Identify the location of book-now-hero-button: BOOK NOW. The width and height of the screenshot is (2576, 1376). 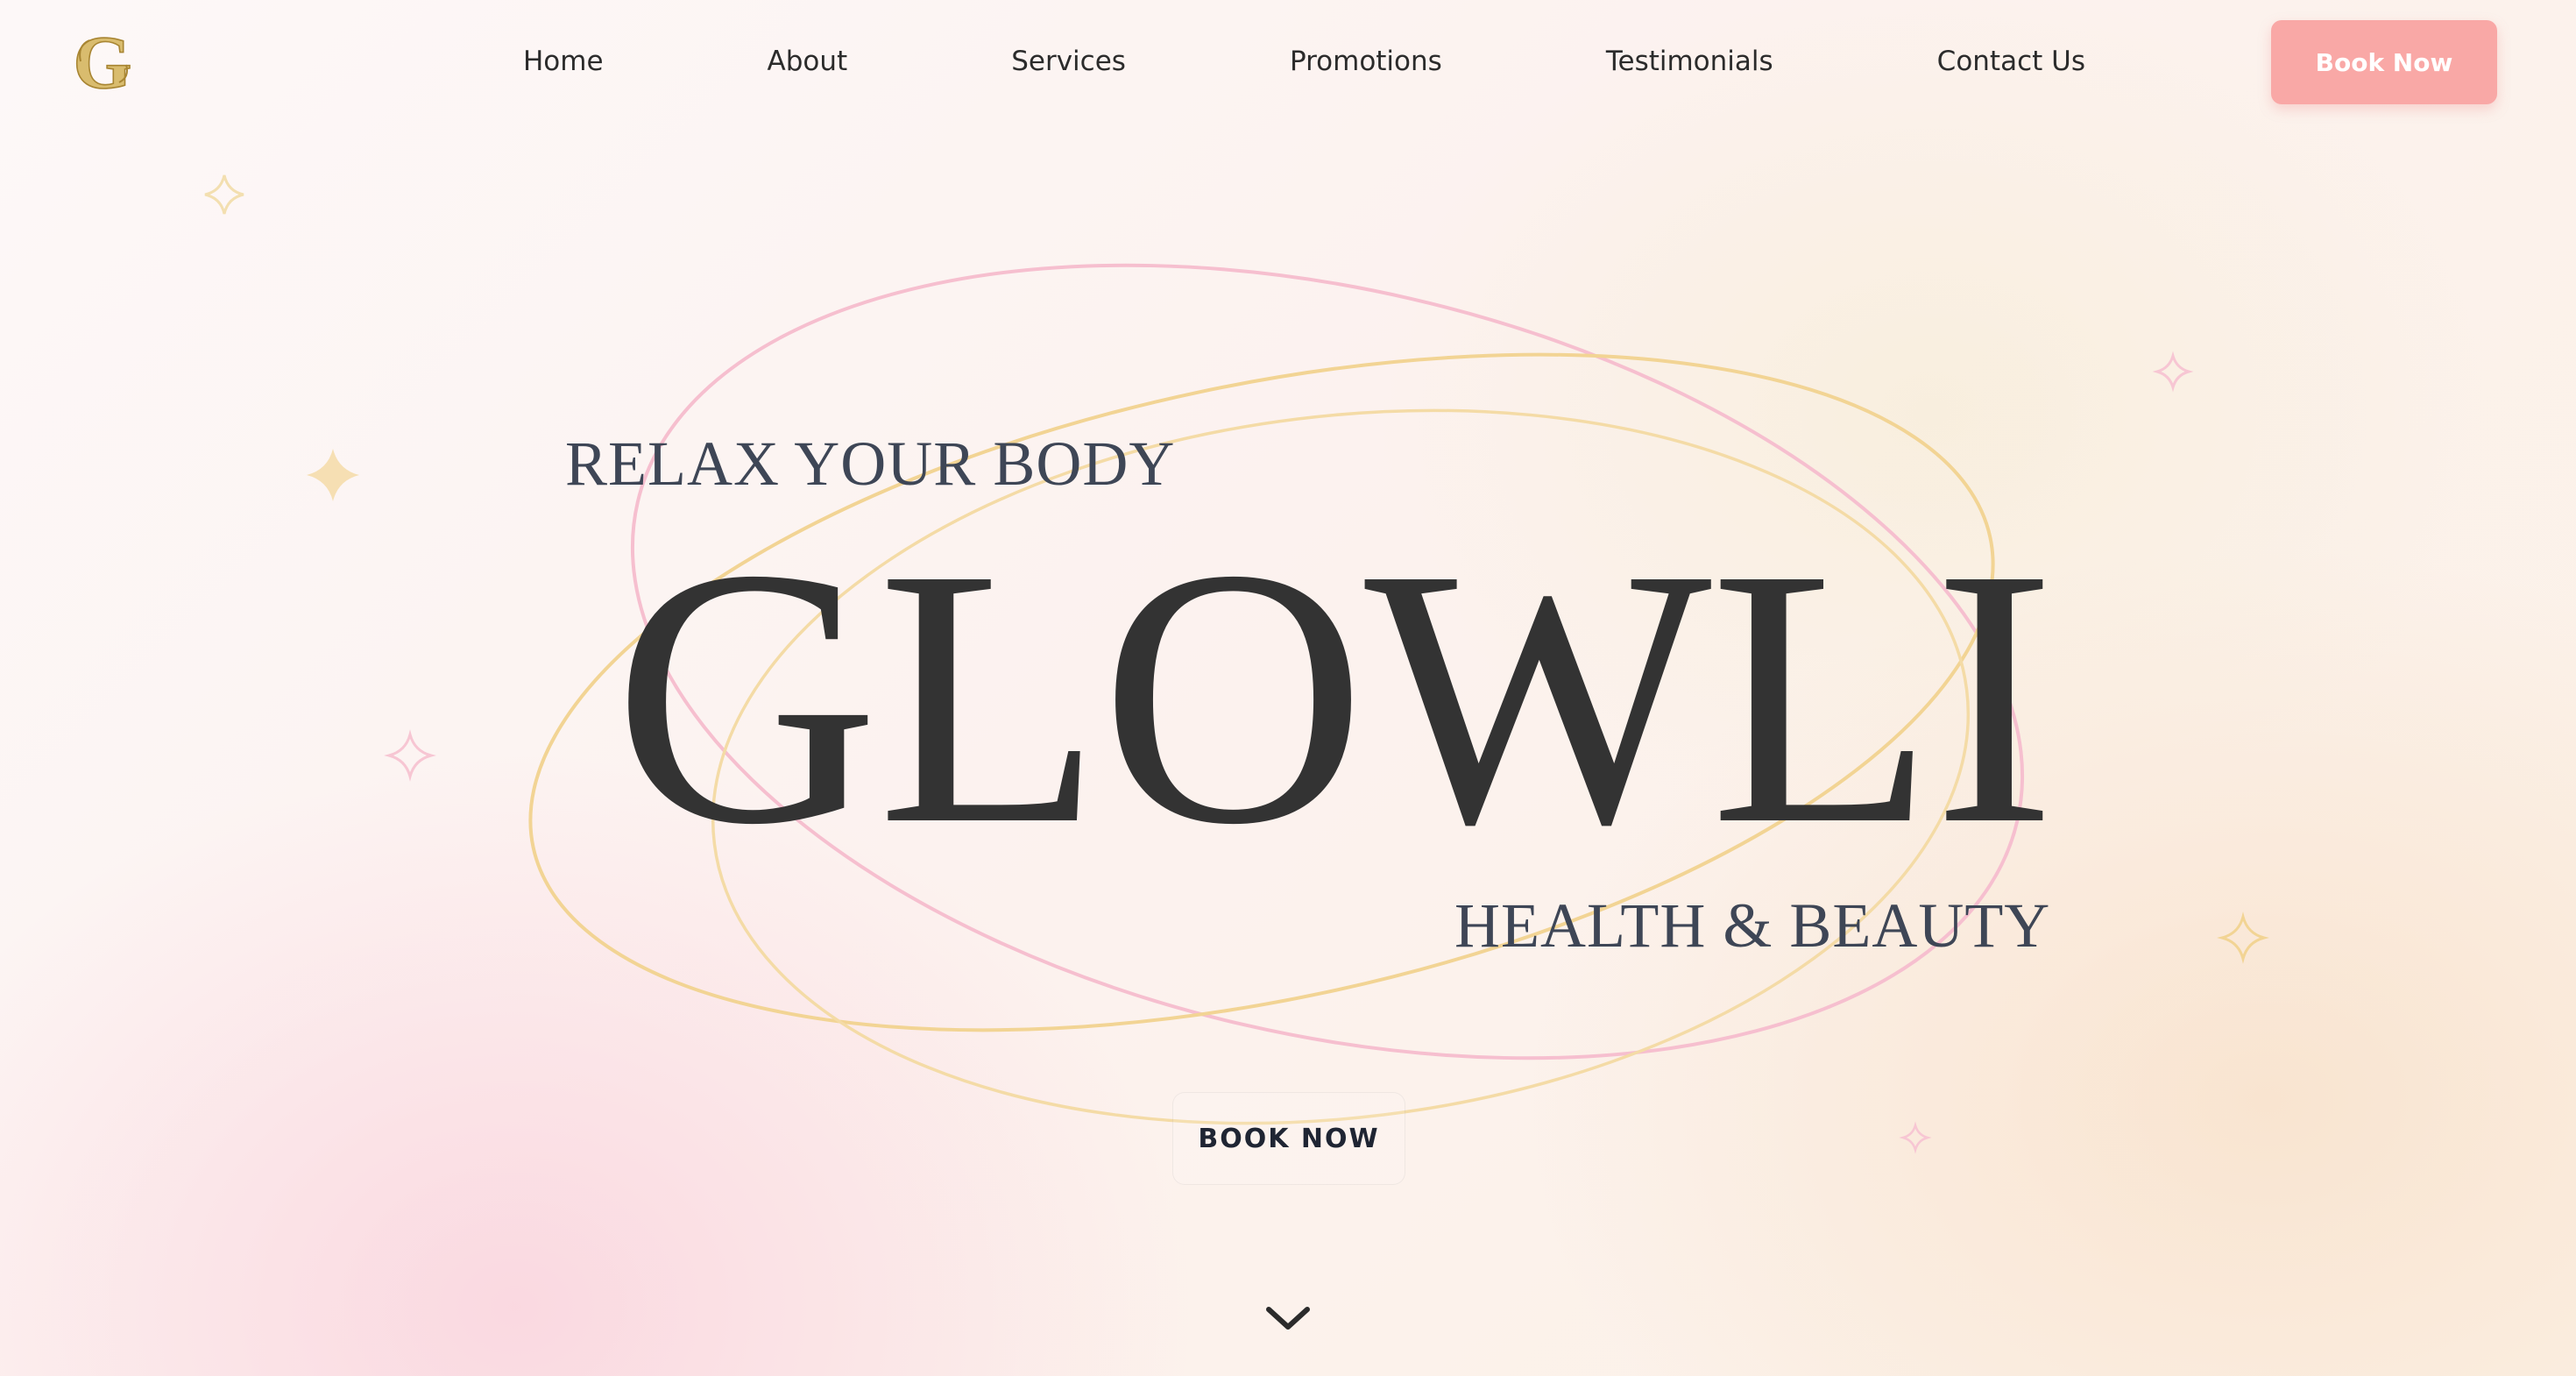
(1288, 1138).